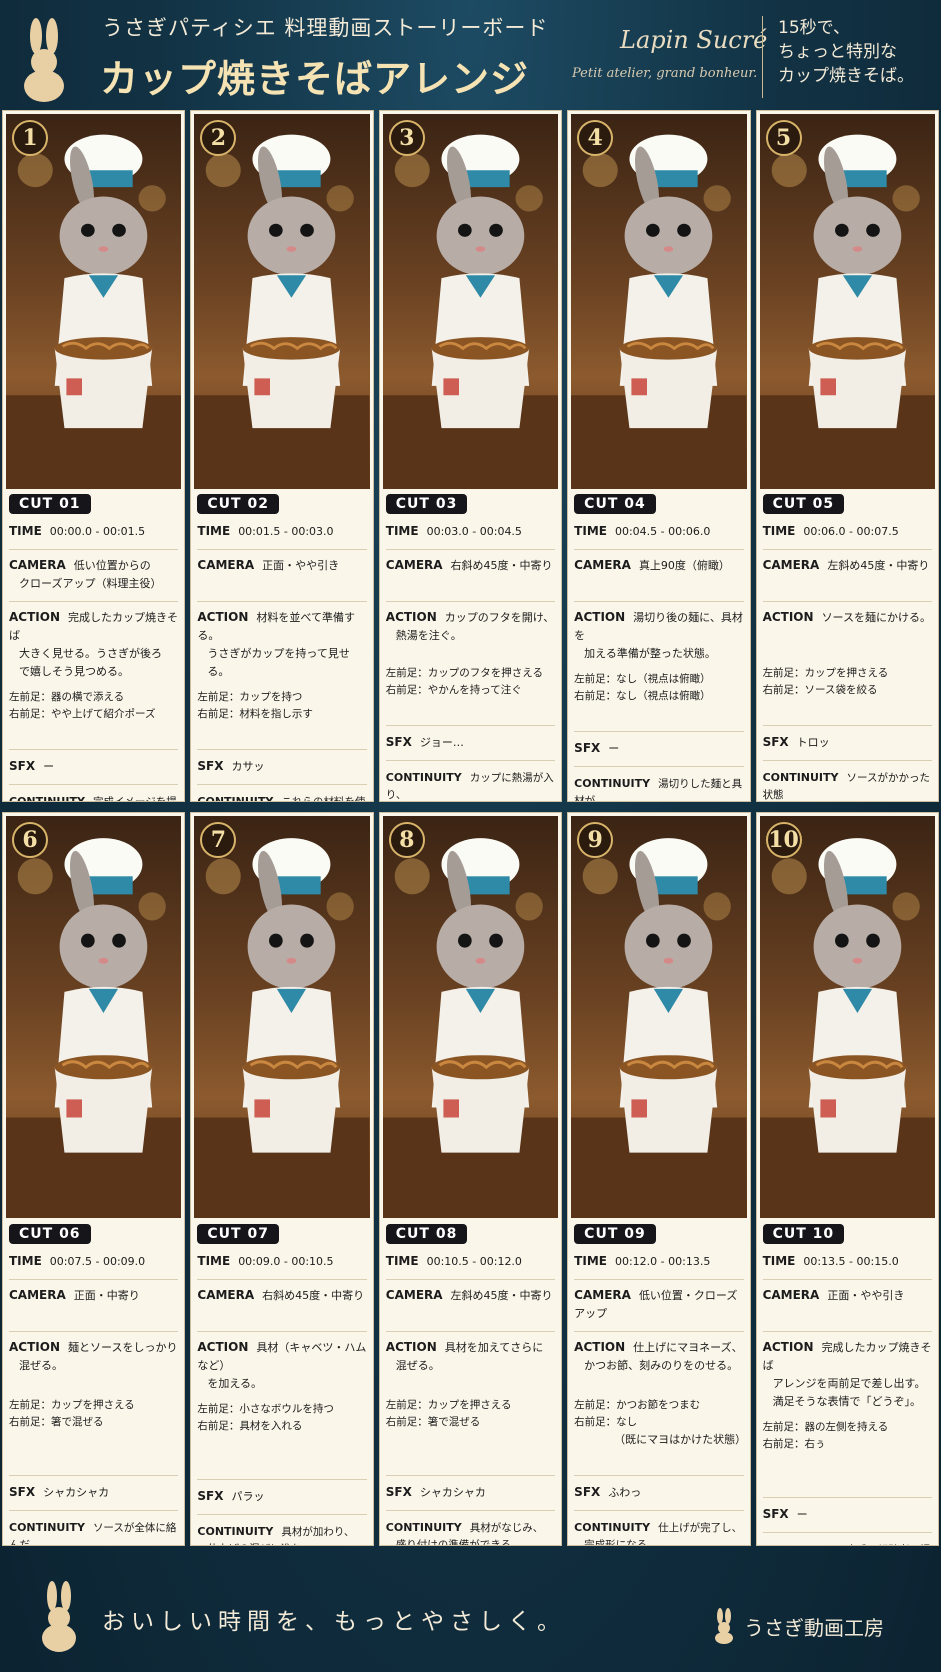 The width and height of the screenshot is (941, 1672). Describe the element at coordinates (276, 1531) in the screenshot. I see `continuity-line: CONTINUITY 具材が加わり、` at that location.